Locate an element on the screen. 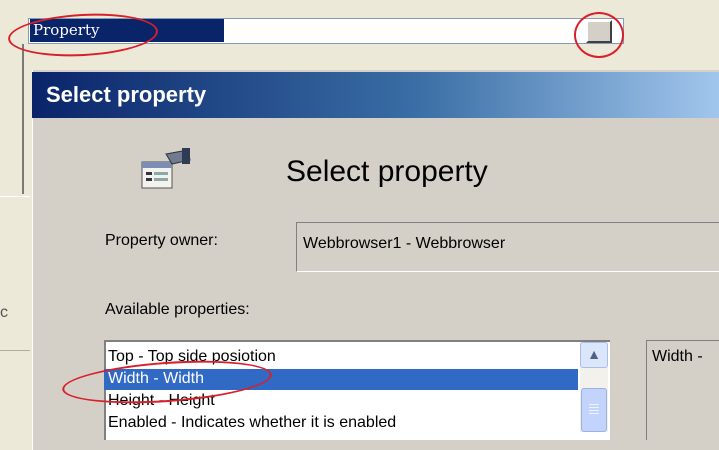 Image resolution: width=719 pixels, height=450 pixels. dialog-heading: Select property is located at coordinates (387, 171).